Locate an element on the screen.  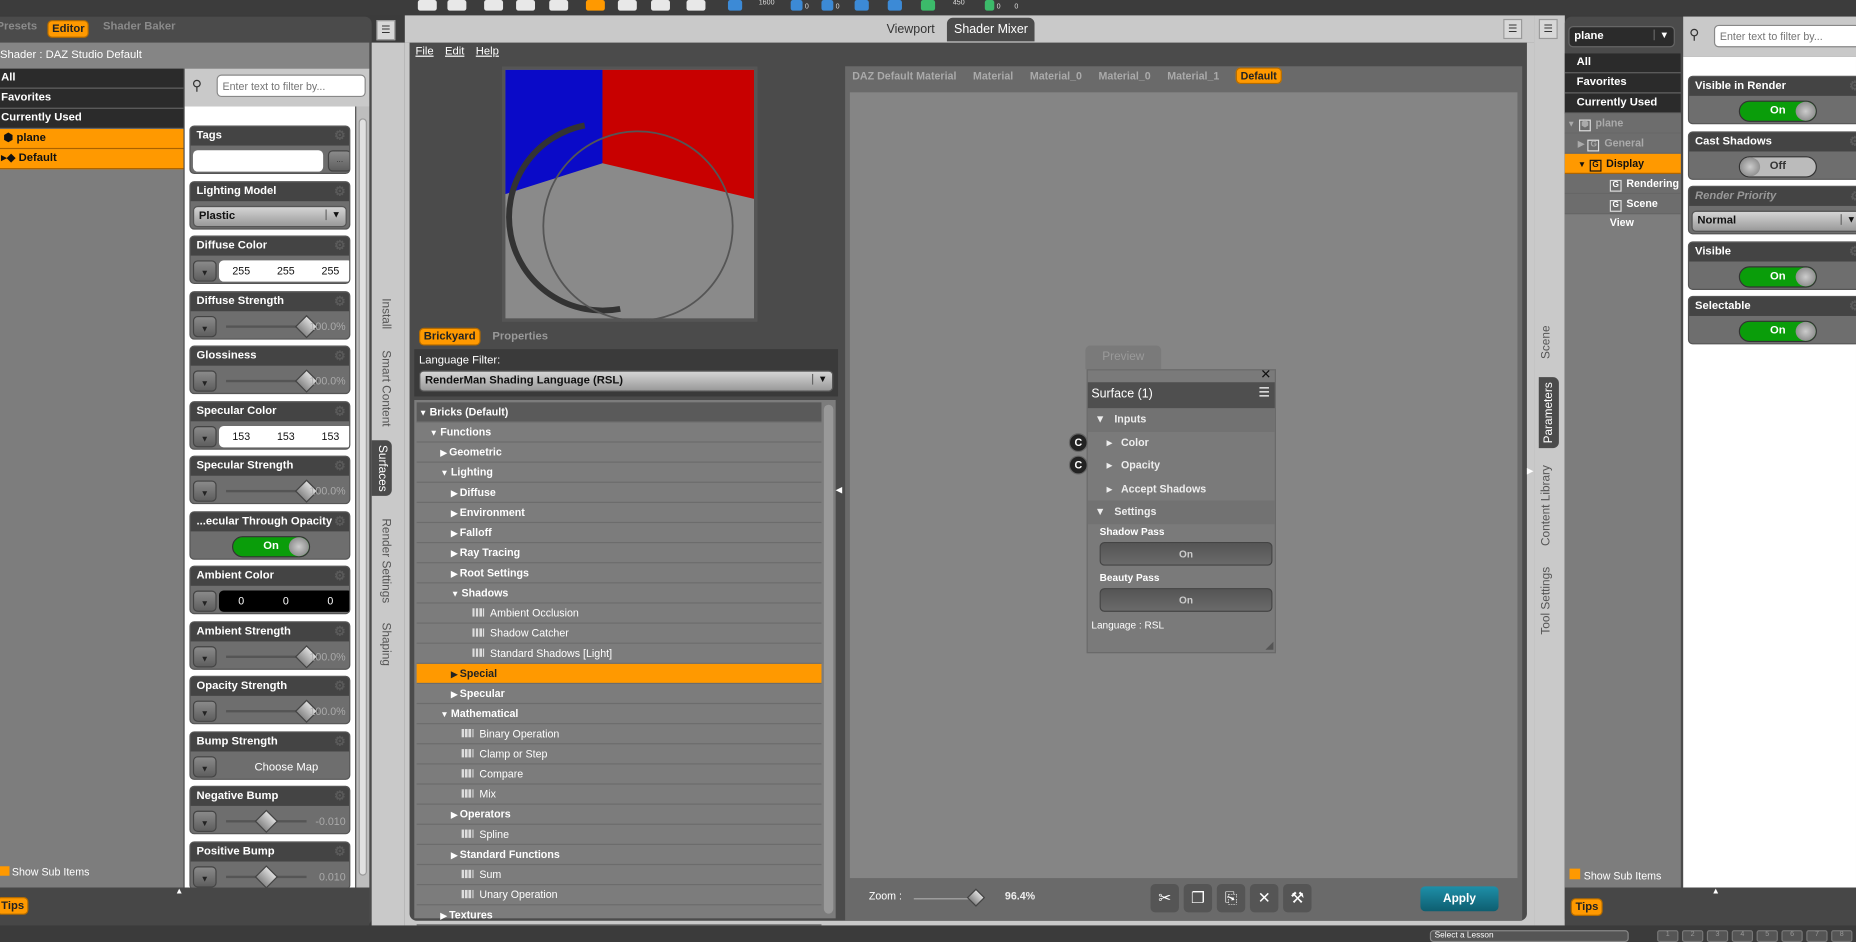
tab-material-material-1: Material_1 is located at coordinates (1193, 76).